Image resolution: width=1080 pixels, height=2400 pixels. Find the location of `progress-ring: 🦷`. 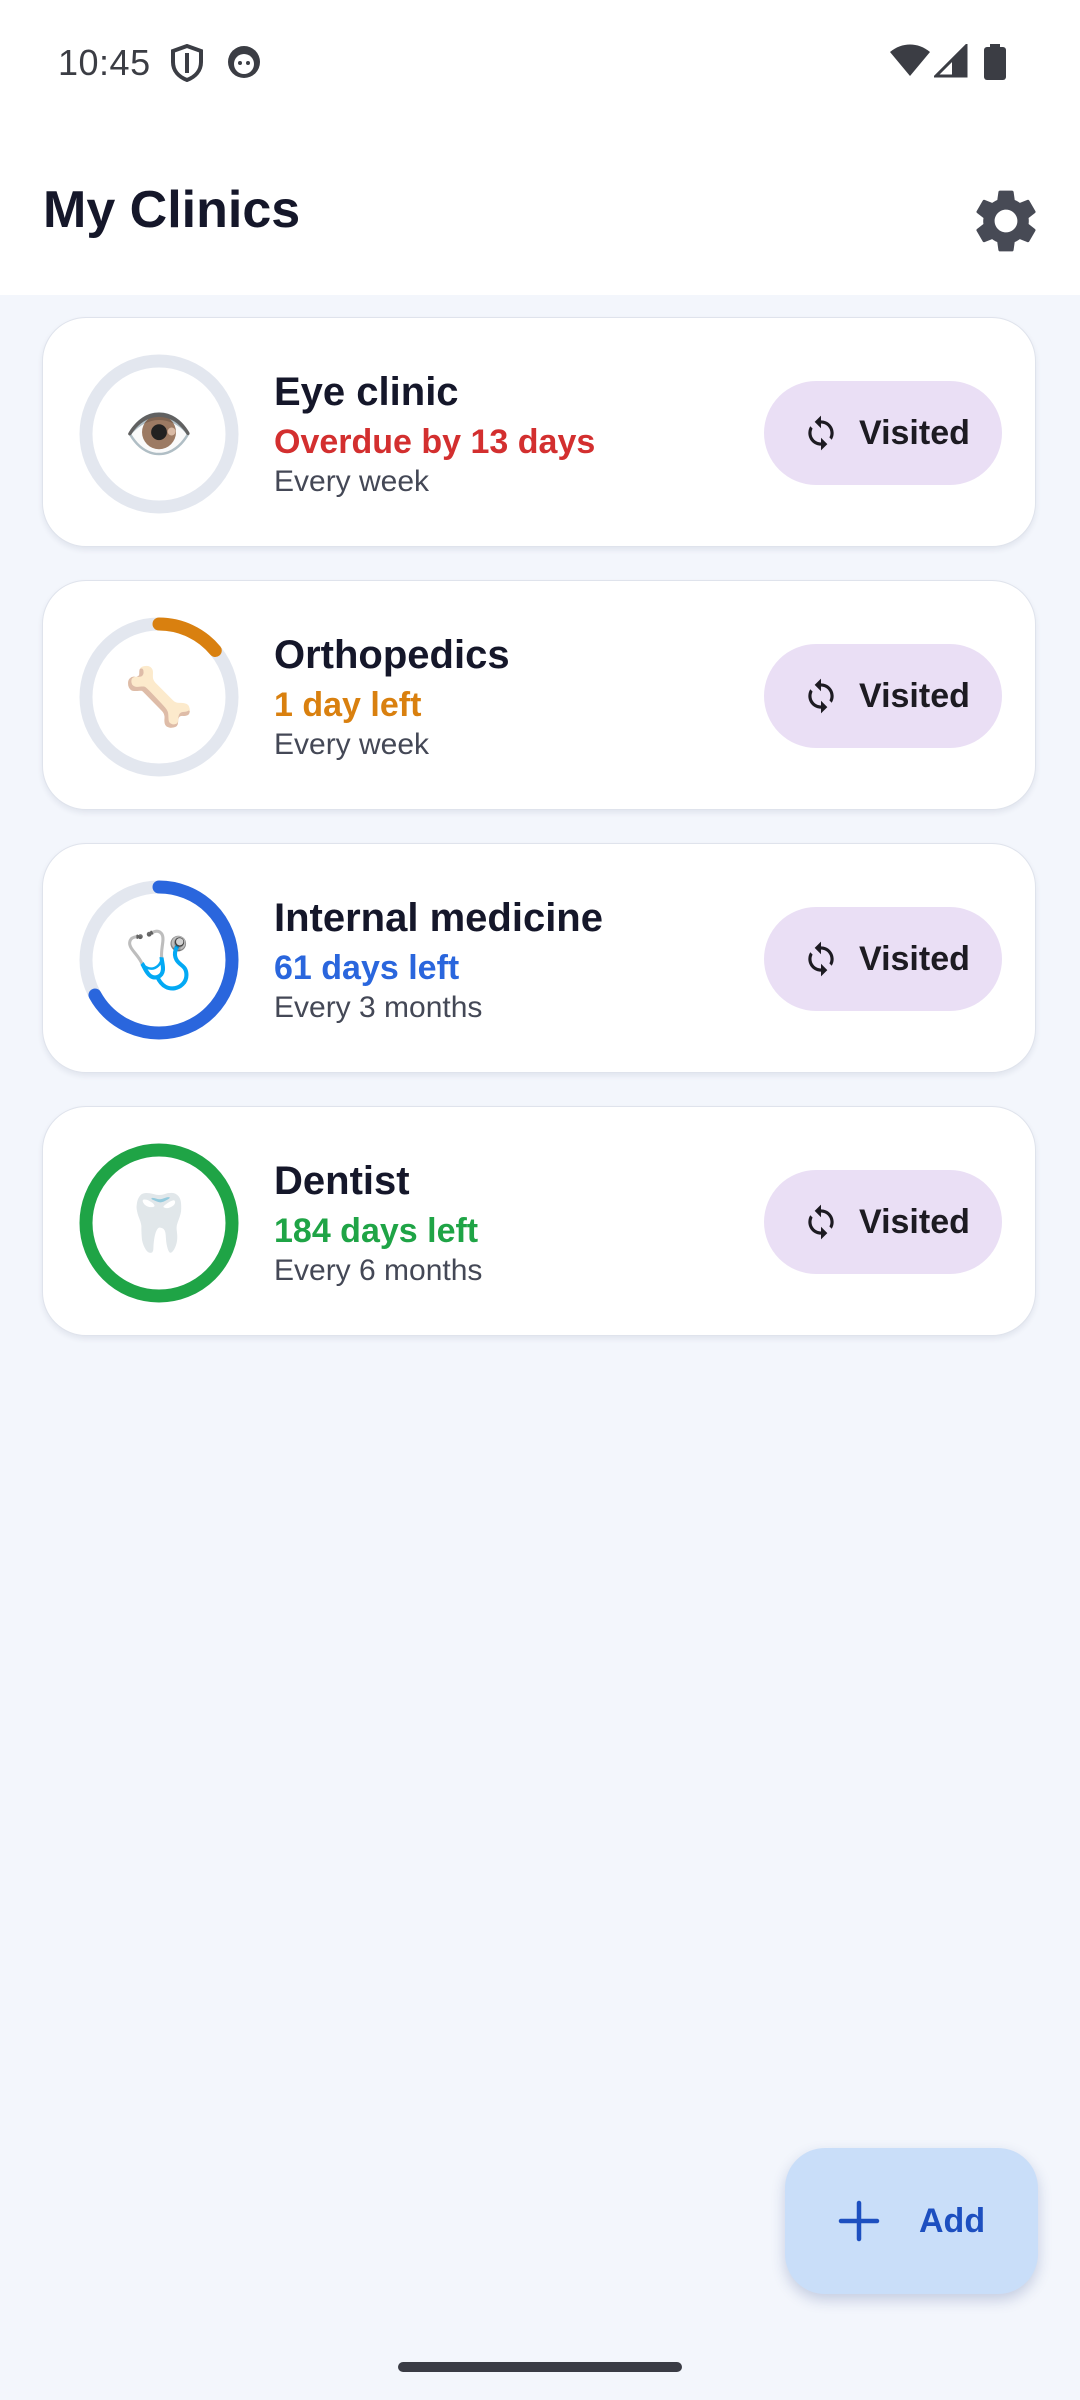

progress-ring: 🦷 is located at coordinates (159, 1223).